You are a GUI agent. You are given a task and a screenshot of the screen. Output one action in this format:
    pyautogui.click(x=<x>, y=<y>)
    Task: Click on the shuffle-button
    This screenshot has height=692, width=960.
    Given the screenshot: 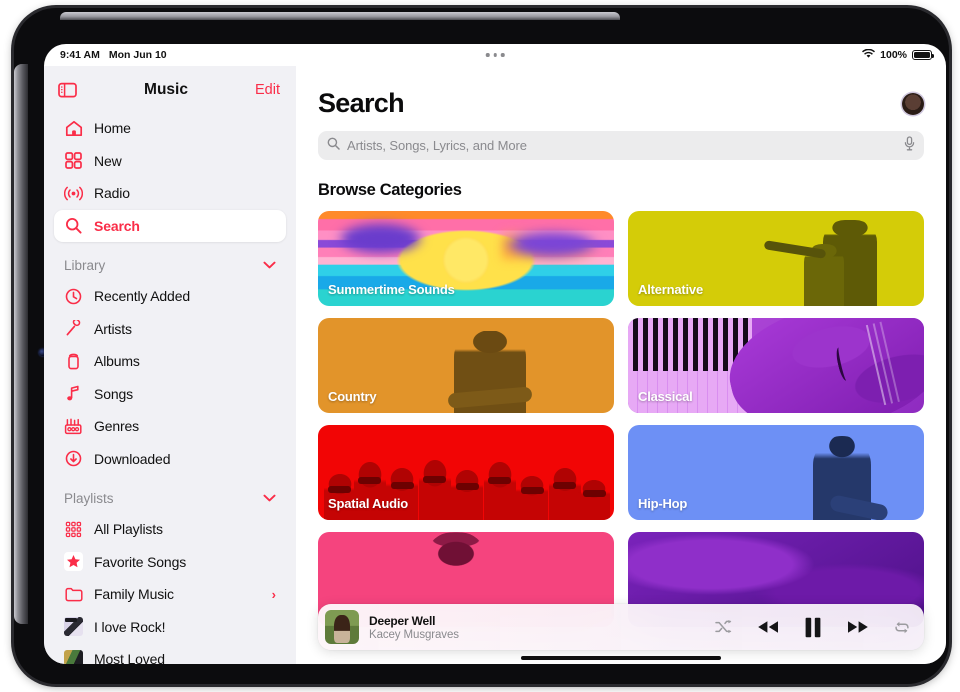 What is the action you would take?
    pyautogui.click(x=723, y=627)
    